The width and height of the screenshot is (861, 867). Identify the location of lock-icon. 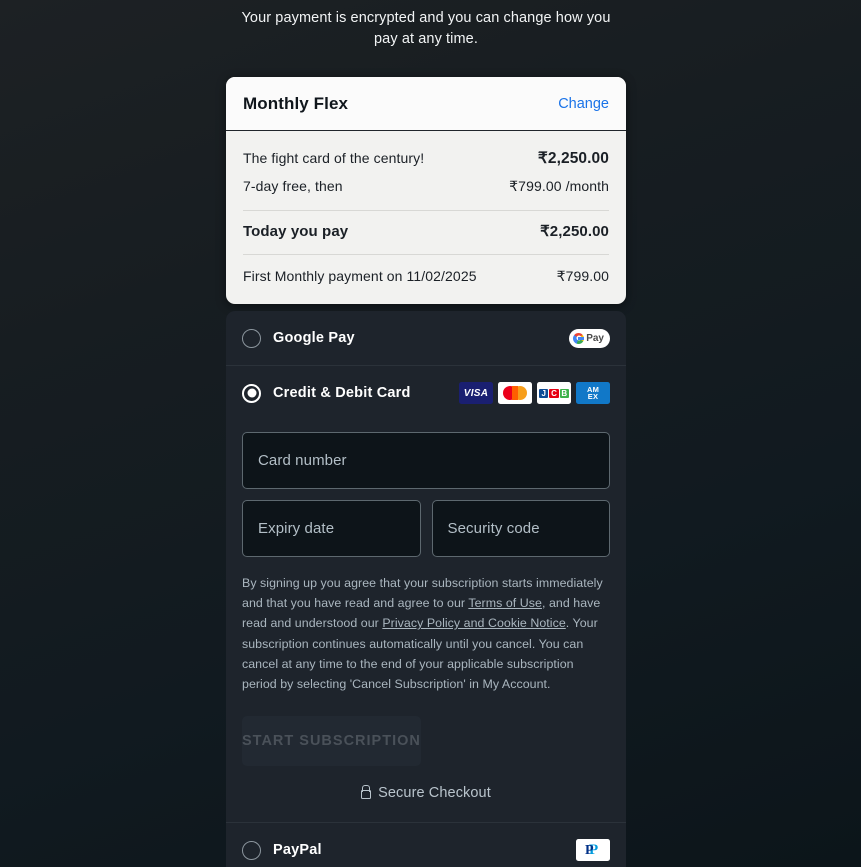
(366, 794).